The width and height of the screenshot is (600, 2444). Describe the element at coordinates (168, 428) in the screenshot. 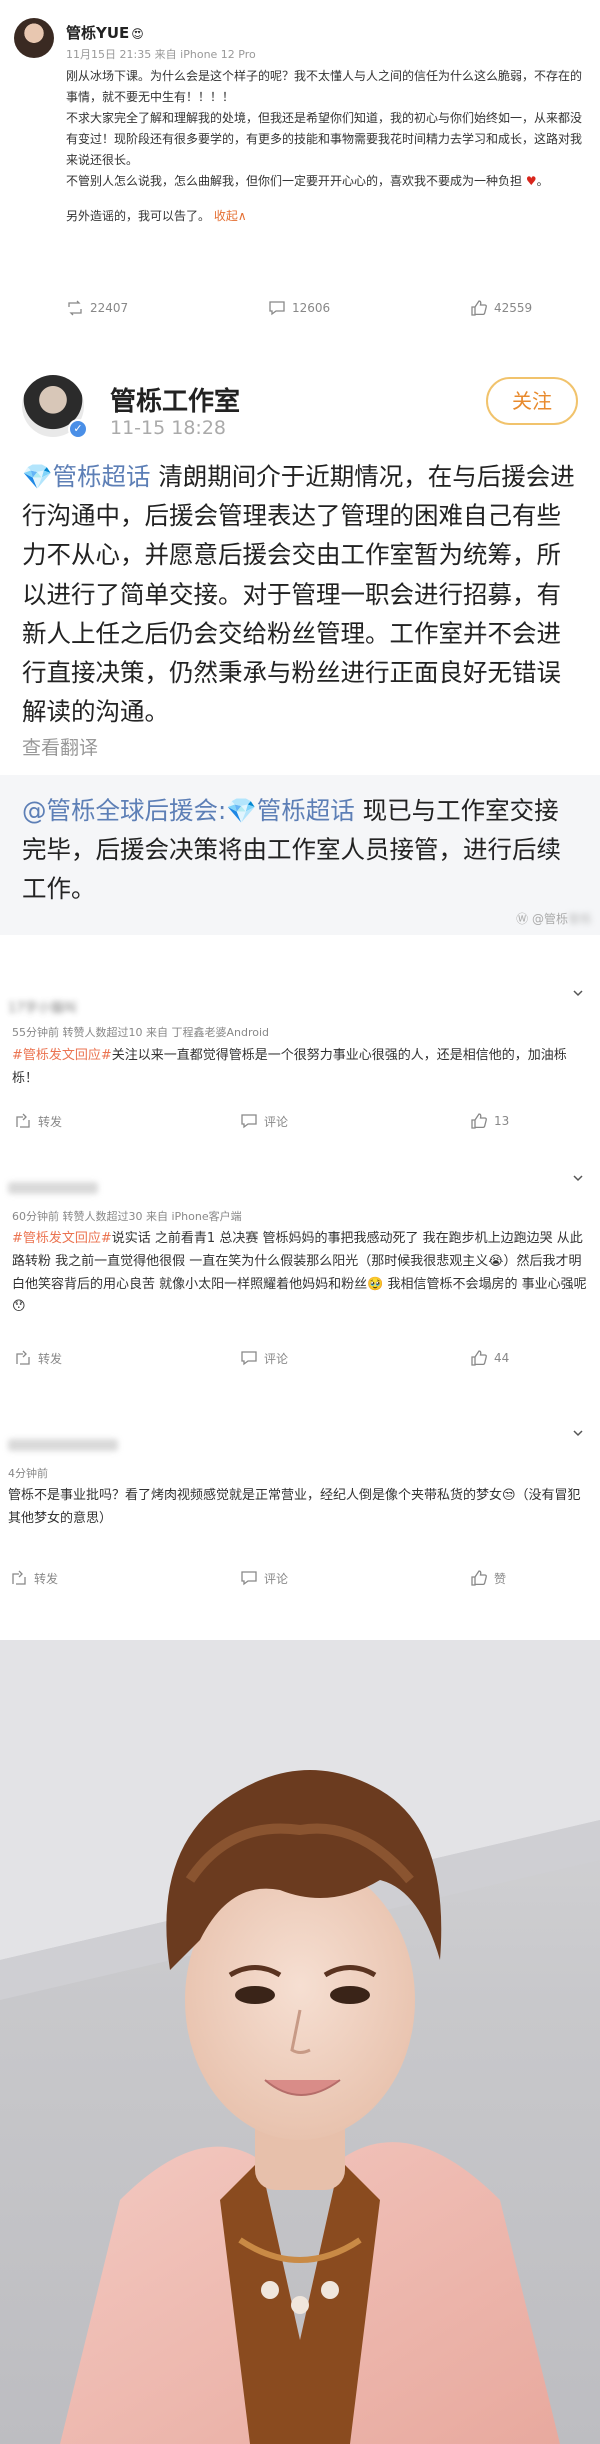

I see `post-time: 11-15 18:28` at that location.